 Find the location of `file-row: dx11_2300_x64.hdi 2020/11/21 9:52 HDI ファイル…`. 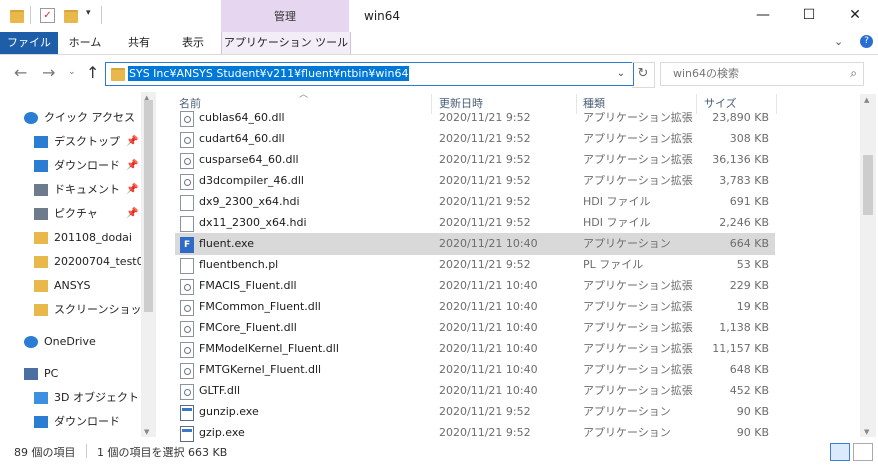

file-row: dx11_2300_x64.hdi 2020/11/21 9:52 HDI ファイル… is located at coordinates (475, 223).